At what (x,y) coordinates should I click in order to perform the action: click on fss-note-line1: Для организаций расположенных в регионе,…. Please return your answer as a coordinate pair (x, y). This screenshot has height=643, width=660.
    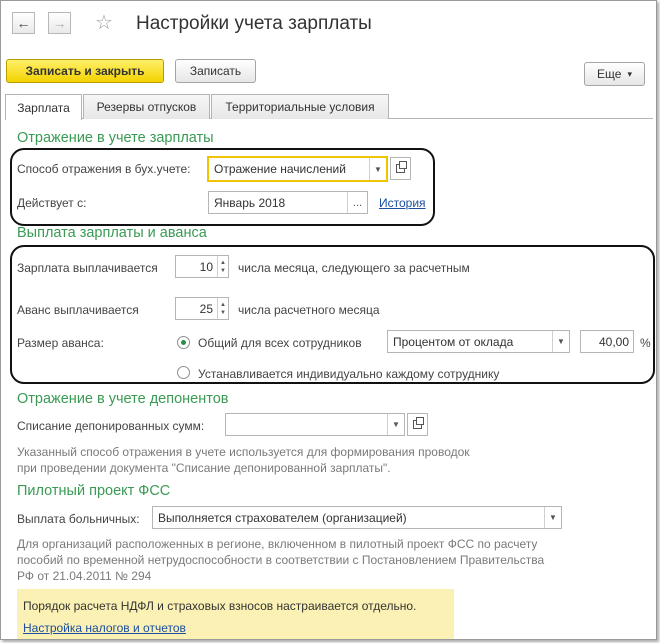
    Looking at the image, I should click on (277, 544).